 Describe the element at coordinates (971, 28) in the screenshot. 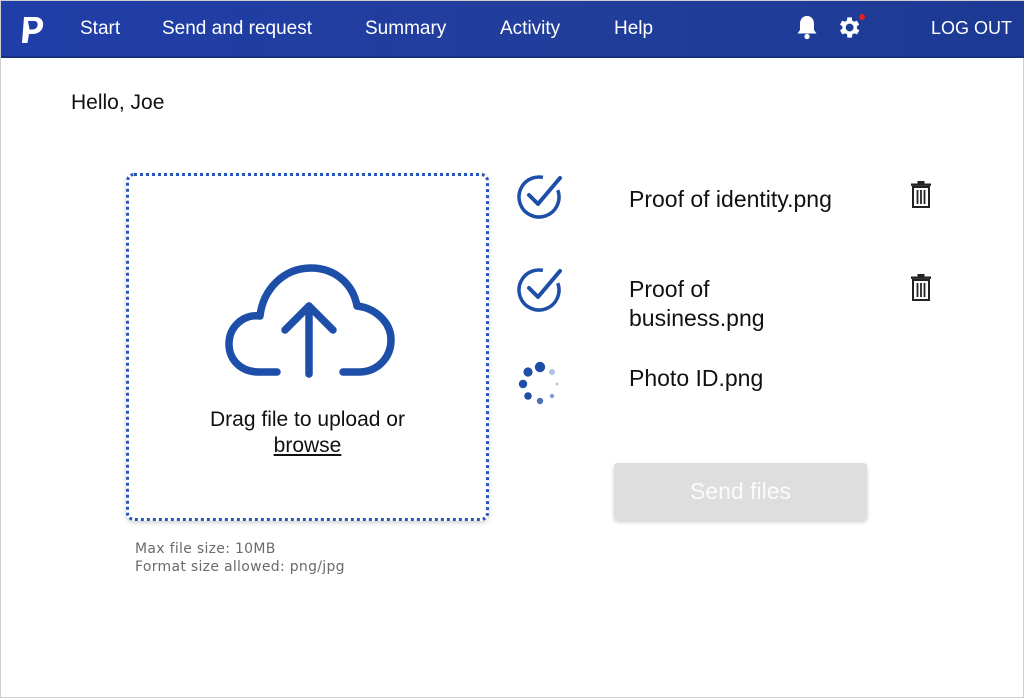

I see `logout-button: LOG OUT` at that location.